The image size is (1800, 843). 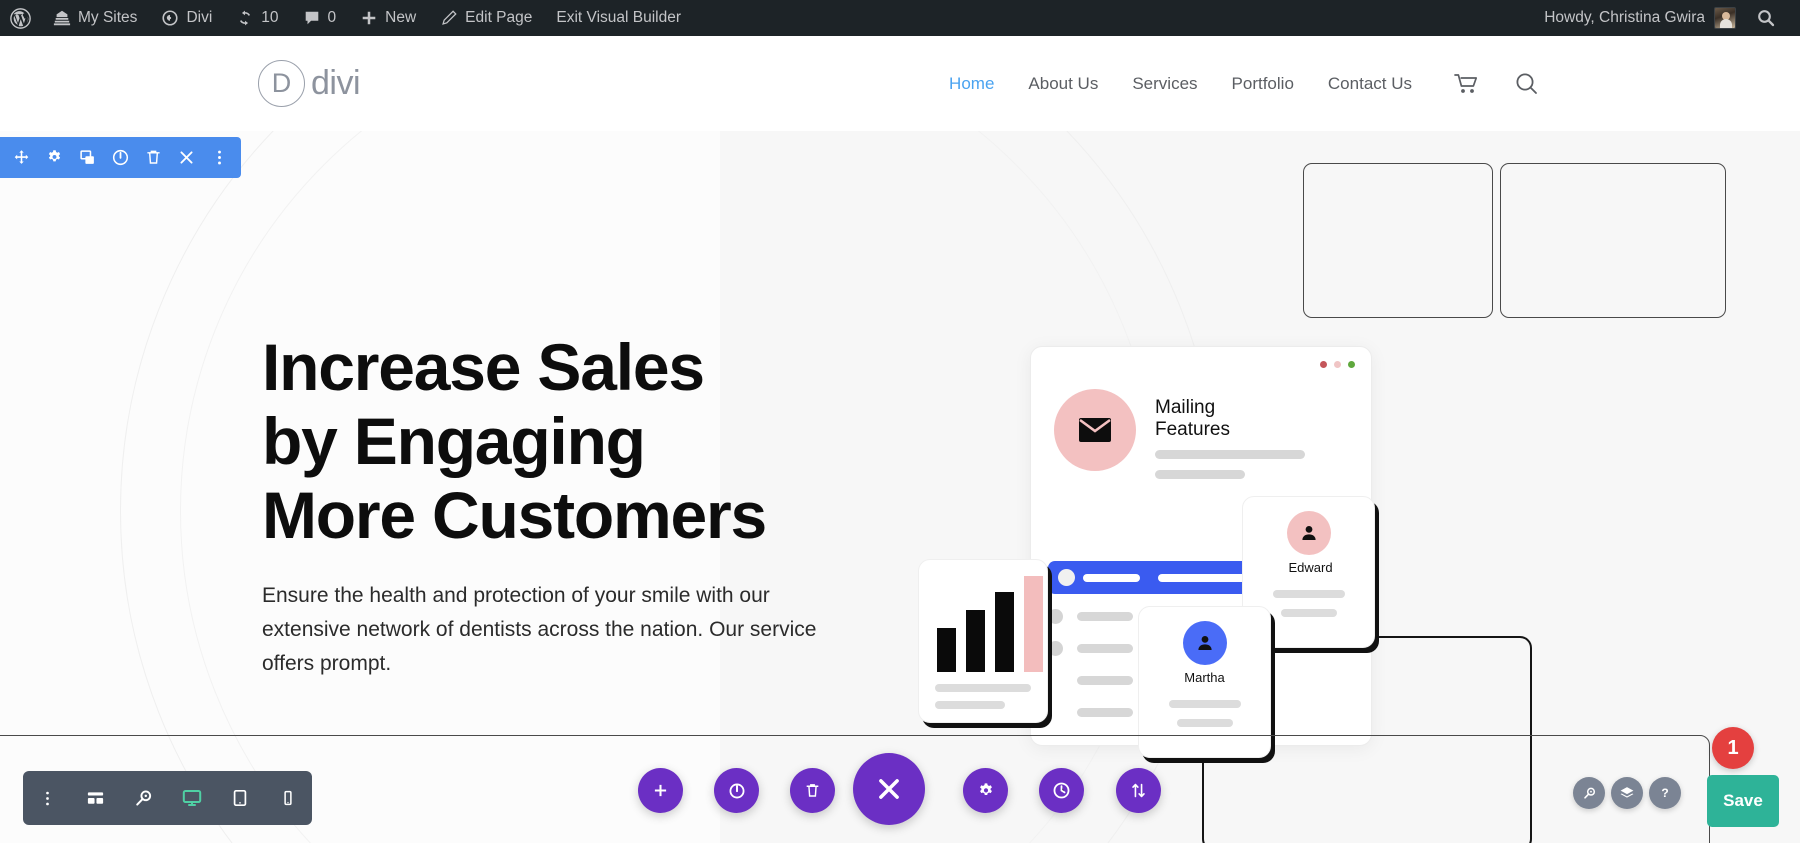 I want to click on status-badge: 1, so click(x=1733, y=748).